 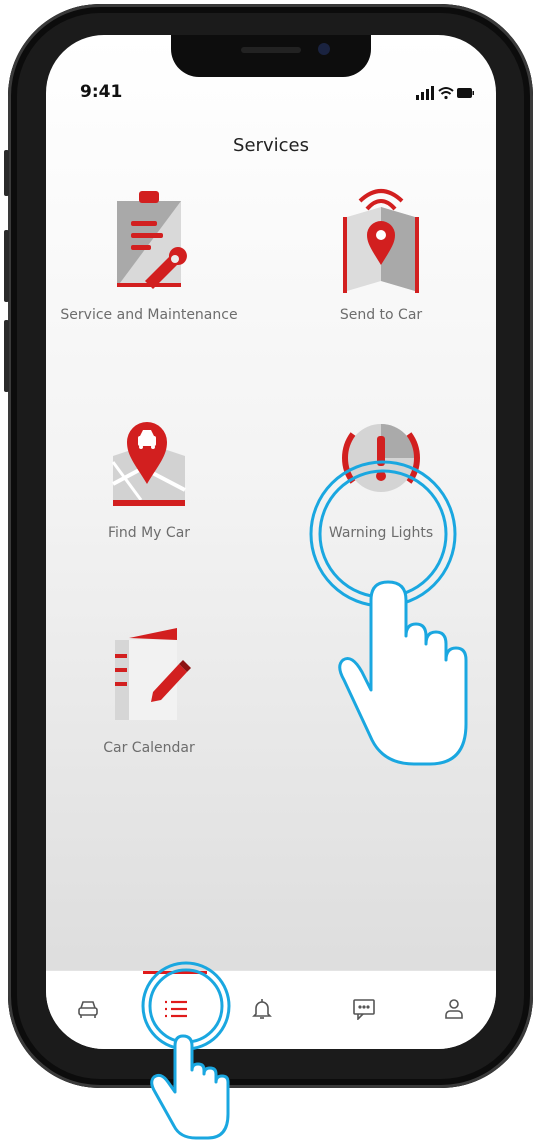 I want to click on status-time: 9:41, so click(x=101, y=92).